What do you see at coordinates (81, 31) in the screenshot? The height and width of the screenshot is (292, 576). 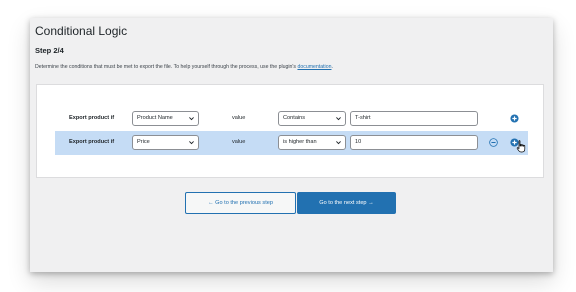 I see `page-title: Conditional Logic` at bounding box center [81, 31].